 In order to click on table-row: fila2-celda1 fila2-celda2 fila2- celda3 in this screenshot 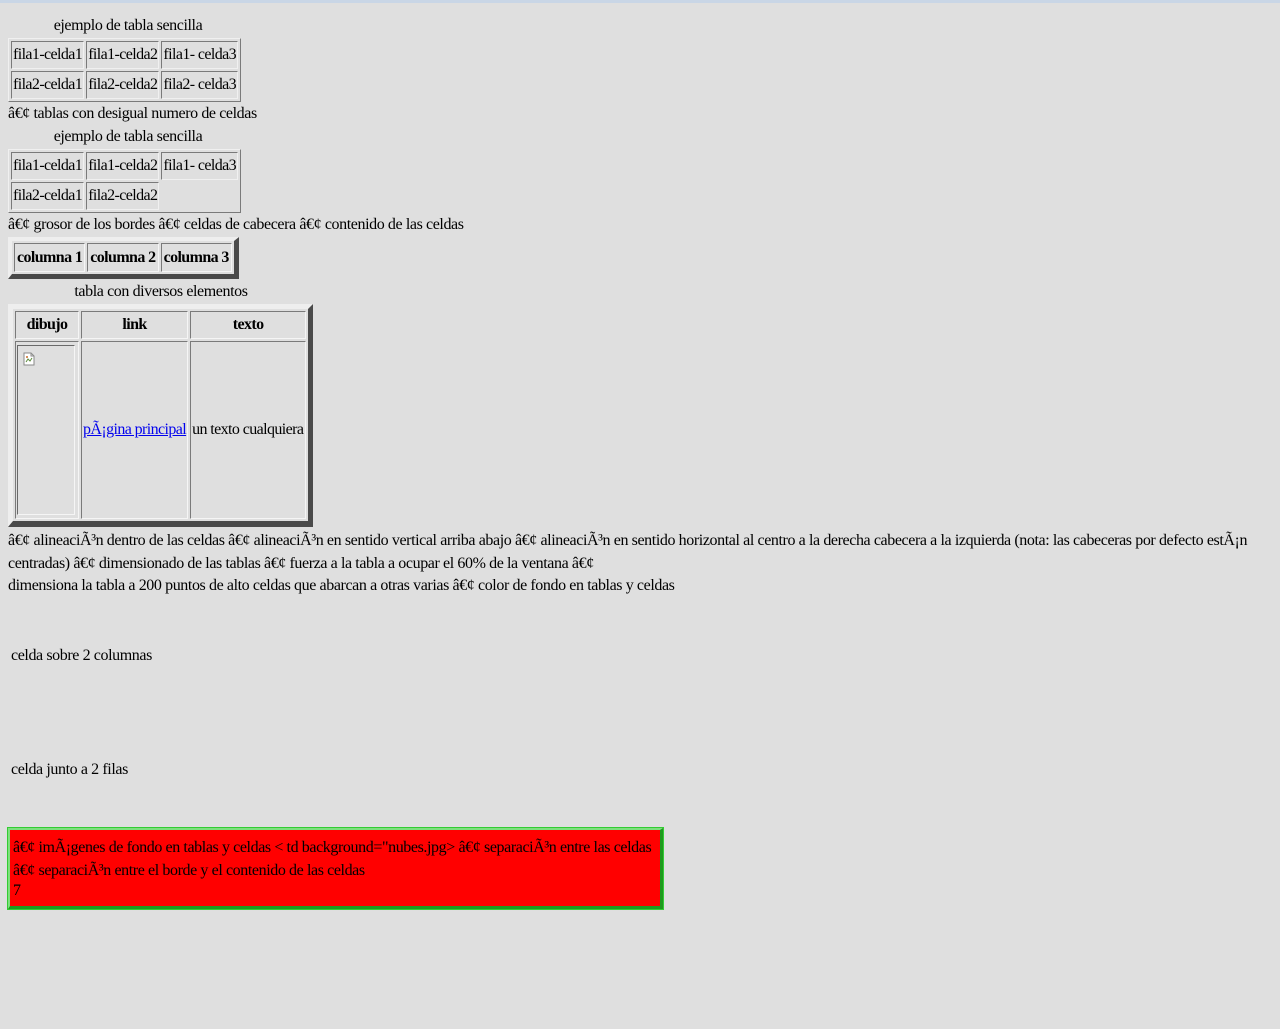, I will do `click(125, 85)`.